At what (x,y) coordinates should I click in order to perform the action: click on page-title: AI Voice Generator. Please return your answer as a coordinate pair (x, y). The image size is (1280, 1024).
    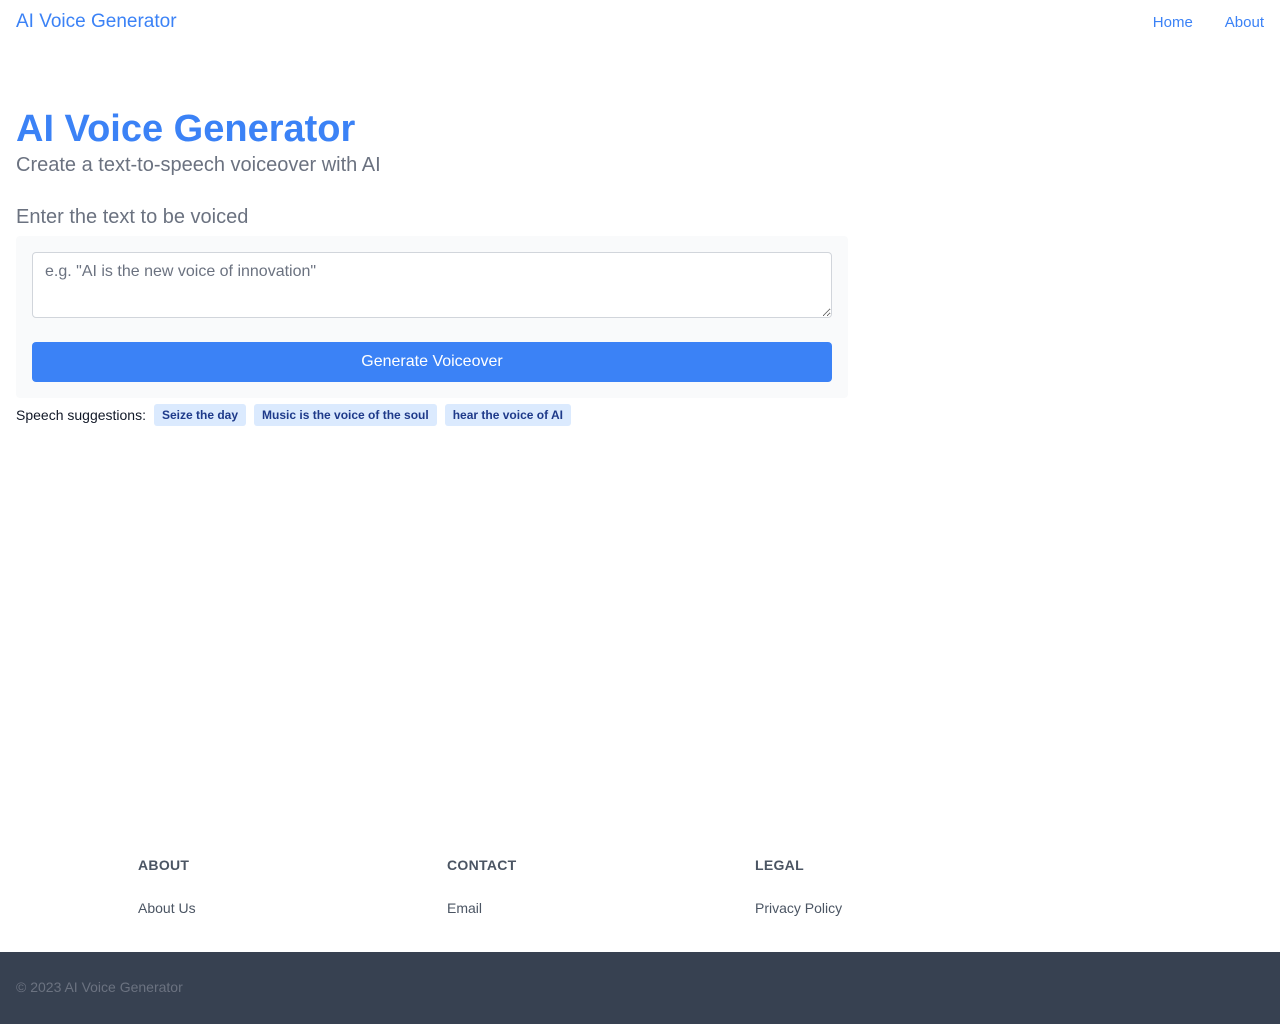
    Looking at the image, I should click on (186, 129).